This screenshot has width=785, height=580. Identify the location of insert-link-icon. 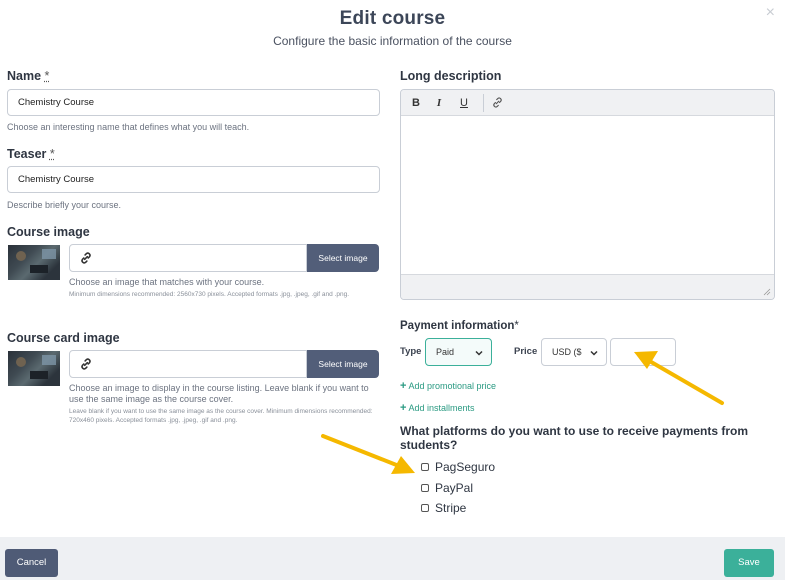
(497, 102).